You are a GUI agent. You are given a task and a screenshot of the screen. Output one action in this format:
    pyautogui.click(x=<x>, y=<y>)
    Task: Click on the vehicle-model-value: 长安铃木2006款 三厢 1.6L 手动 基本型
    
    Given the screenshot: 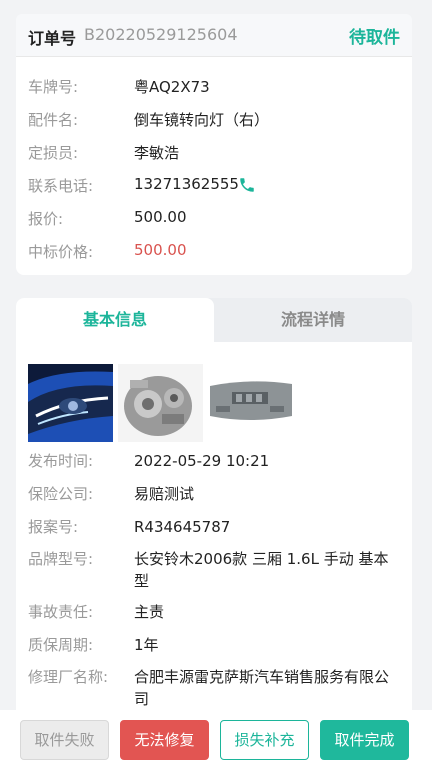 What is the action you would take?
    pyautogui.click(x=261, y=570)
    